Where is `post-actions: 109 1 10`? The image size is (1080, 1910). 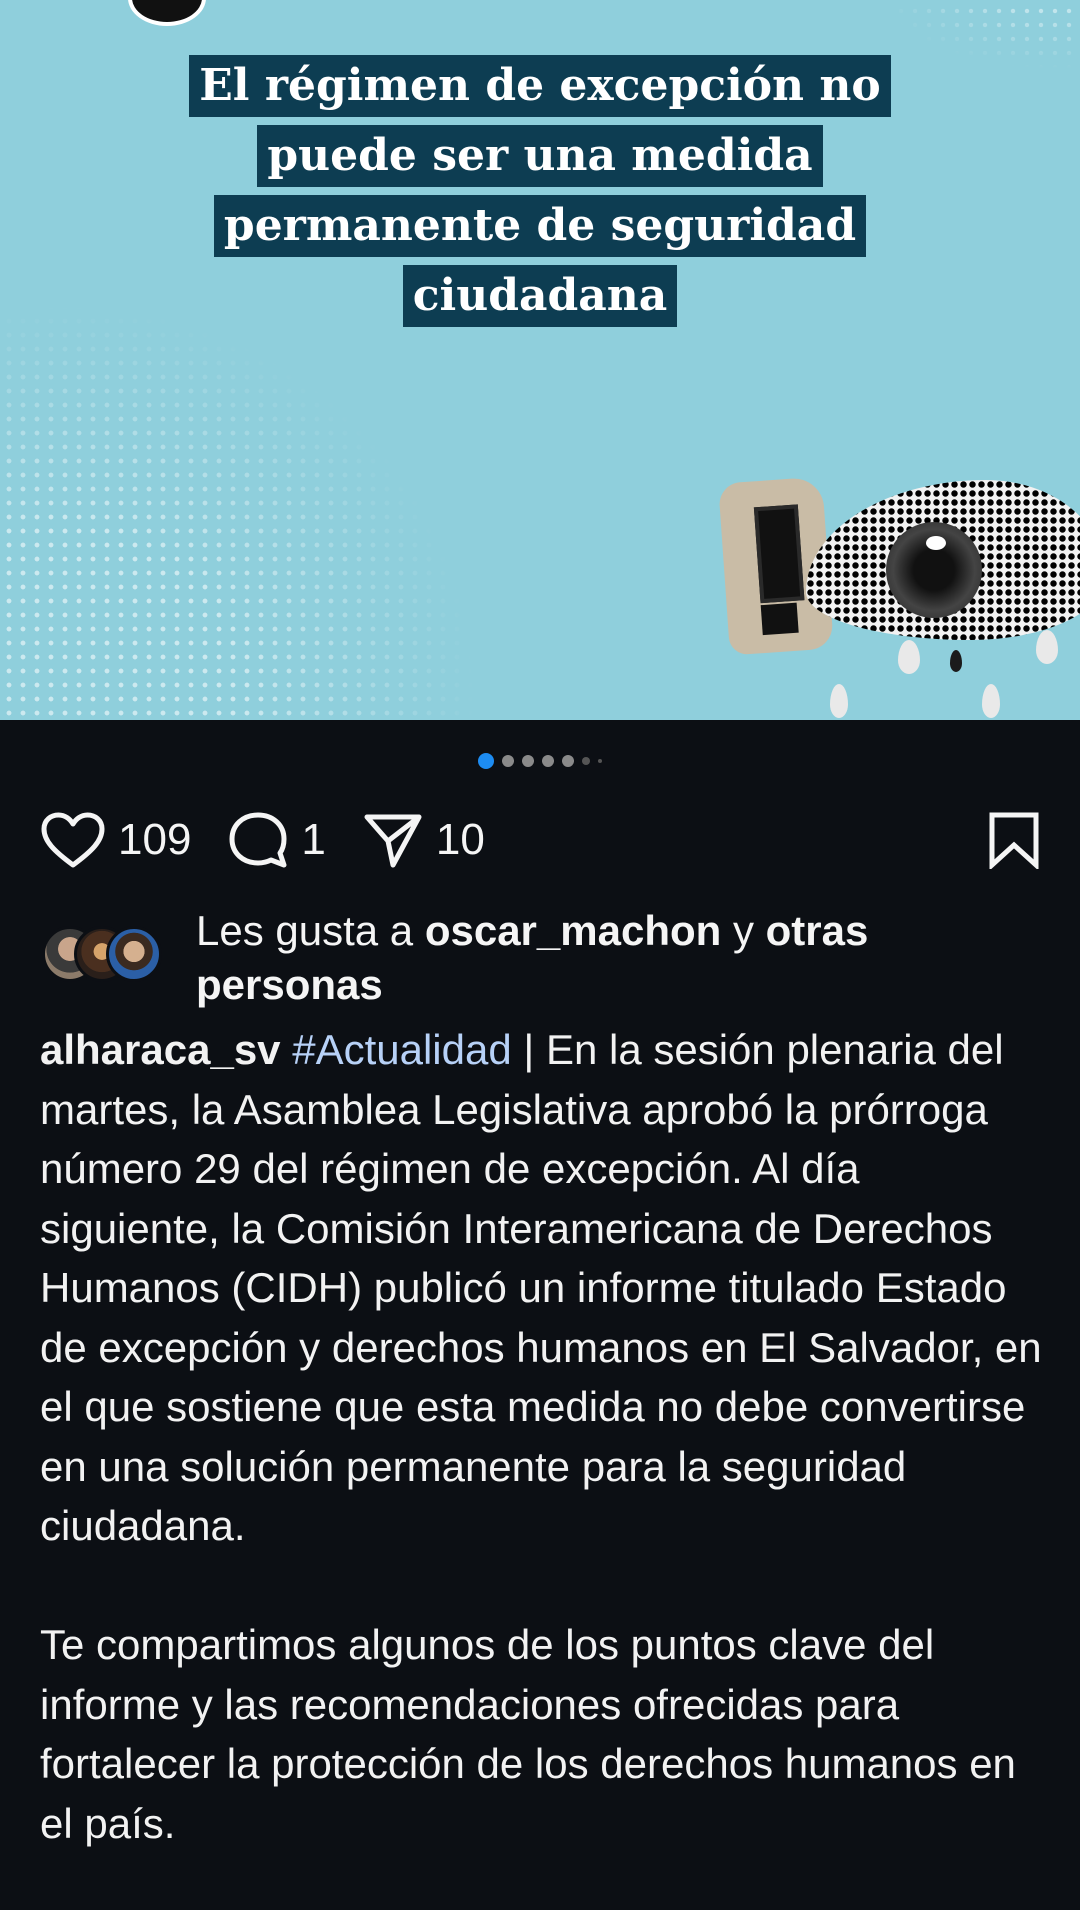
post-actions: 109 1 10 is located at coordinates (540, 840).